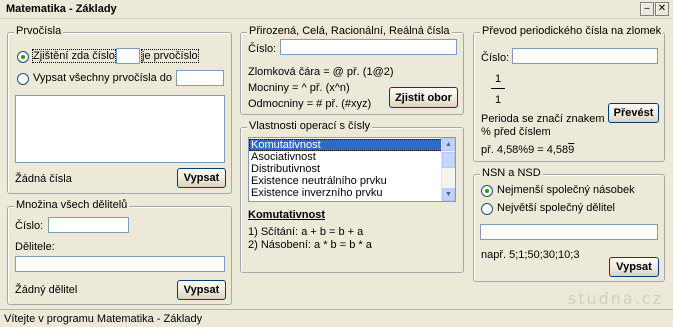 The height and width of the screenshot is (327, 673). Describe the element at coordinates (262, 49) in the screenshot. I see `domain-number-label: Číslo:` at that location.